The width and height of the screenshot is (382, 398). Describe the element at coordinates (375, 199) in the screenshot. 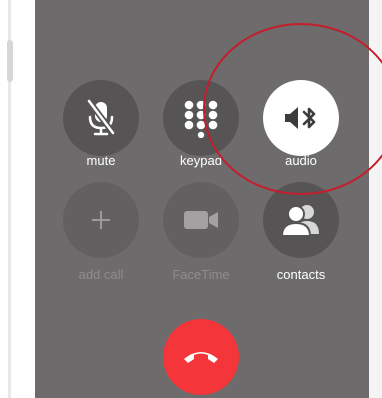

I see `phone-frame-right` at that location.